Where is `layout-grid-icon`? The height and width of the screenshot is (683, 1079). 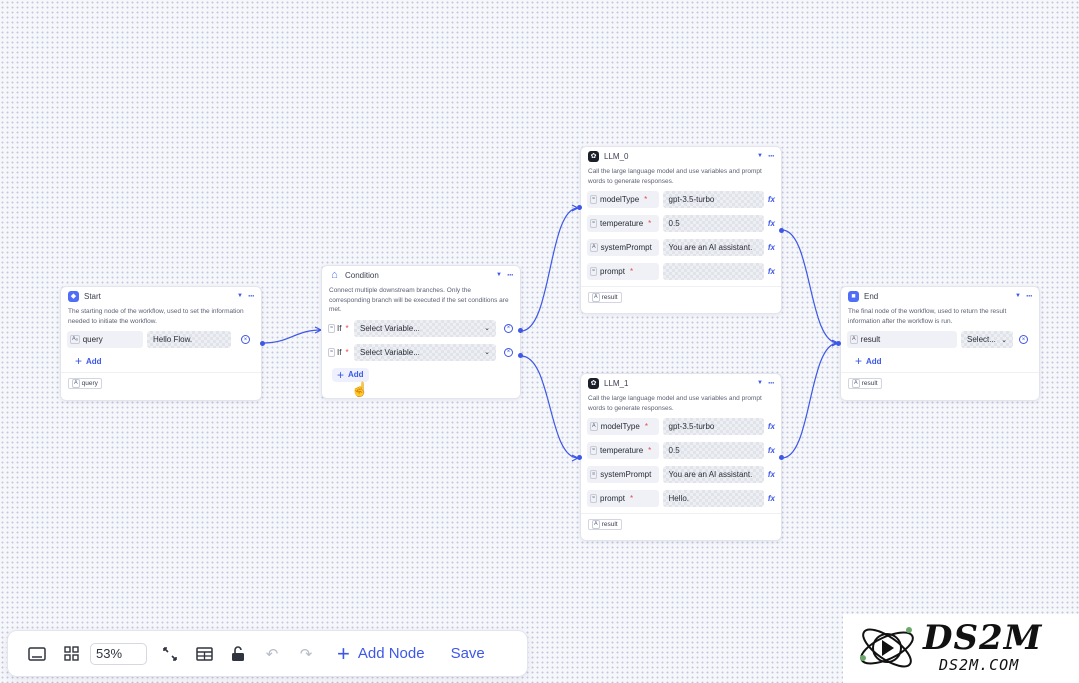
layout-grid-icon is located at coordinates (71, 654).